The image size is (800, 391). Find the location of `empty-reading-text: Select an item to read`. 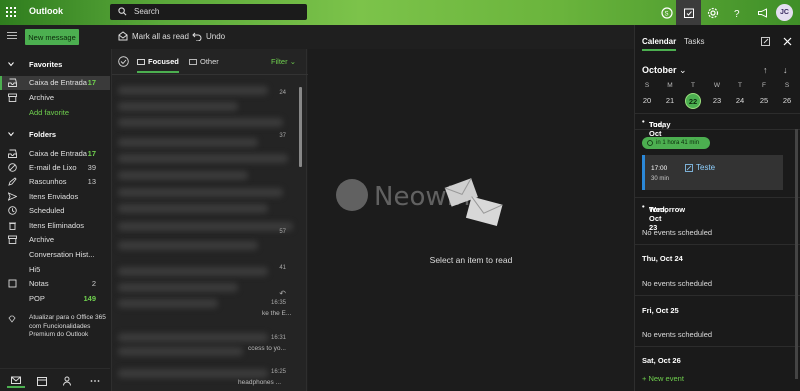

empty-reading-text: Select an item to read is located at coordinates (471, 260).